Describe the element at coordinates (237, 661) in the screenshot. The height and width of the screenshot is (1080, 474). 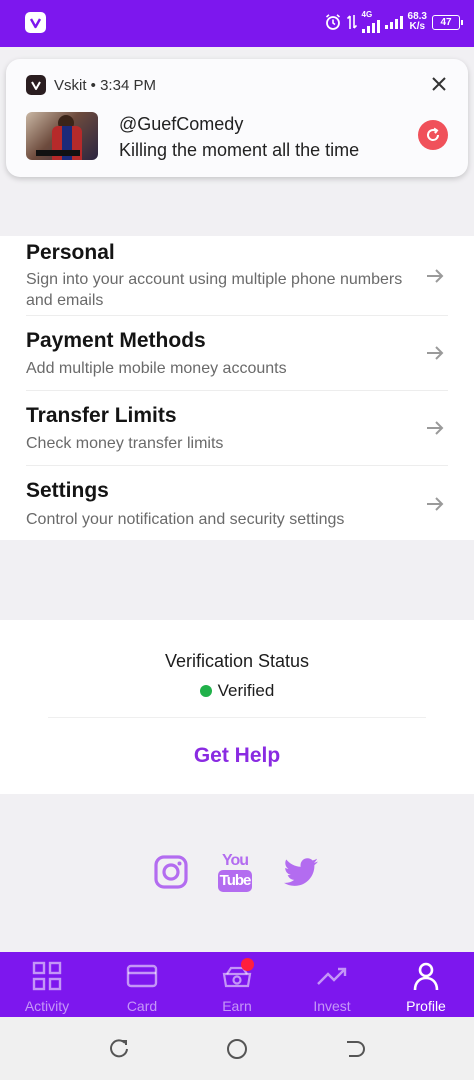
I see `verification-label: Verification Status` at that location.